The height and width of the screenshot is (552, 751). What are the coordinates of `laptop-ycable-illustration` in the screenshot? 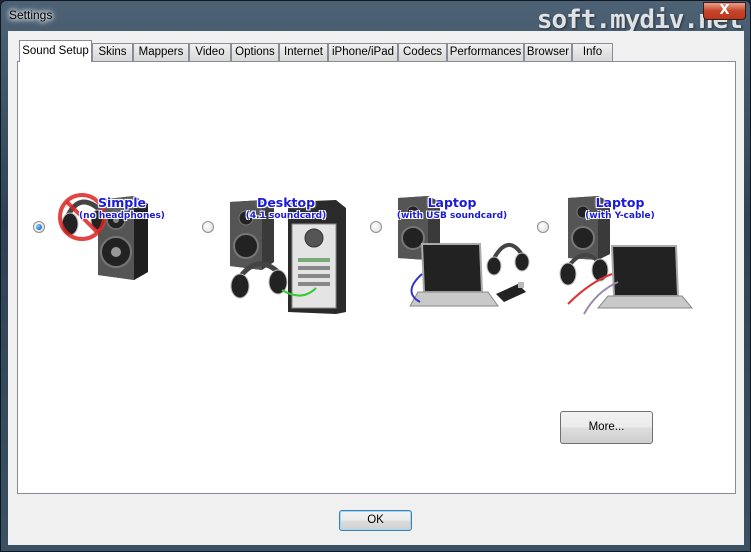 It's located at (626, 255).